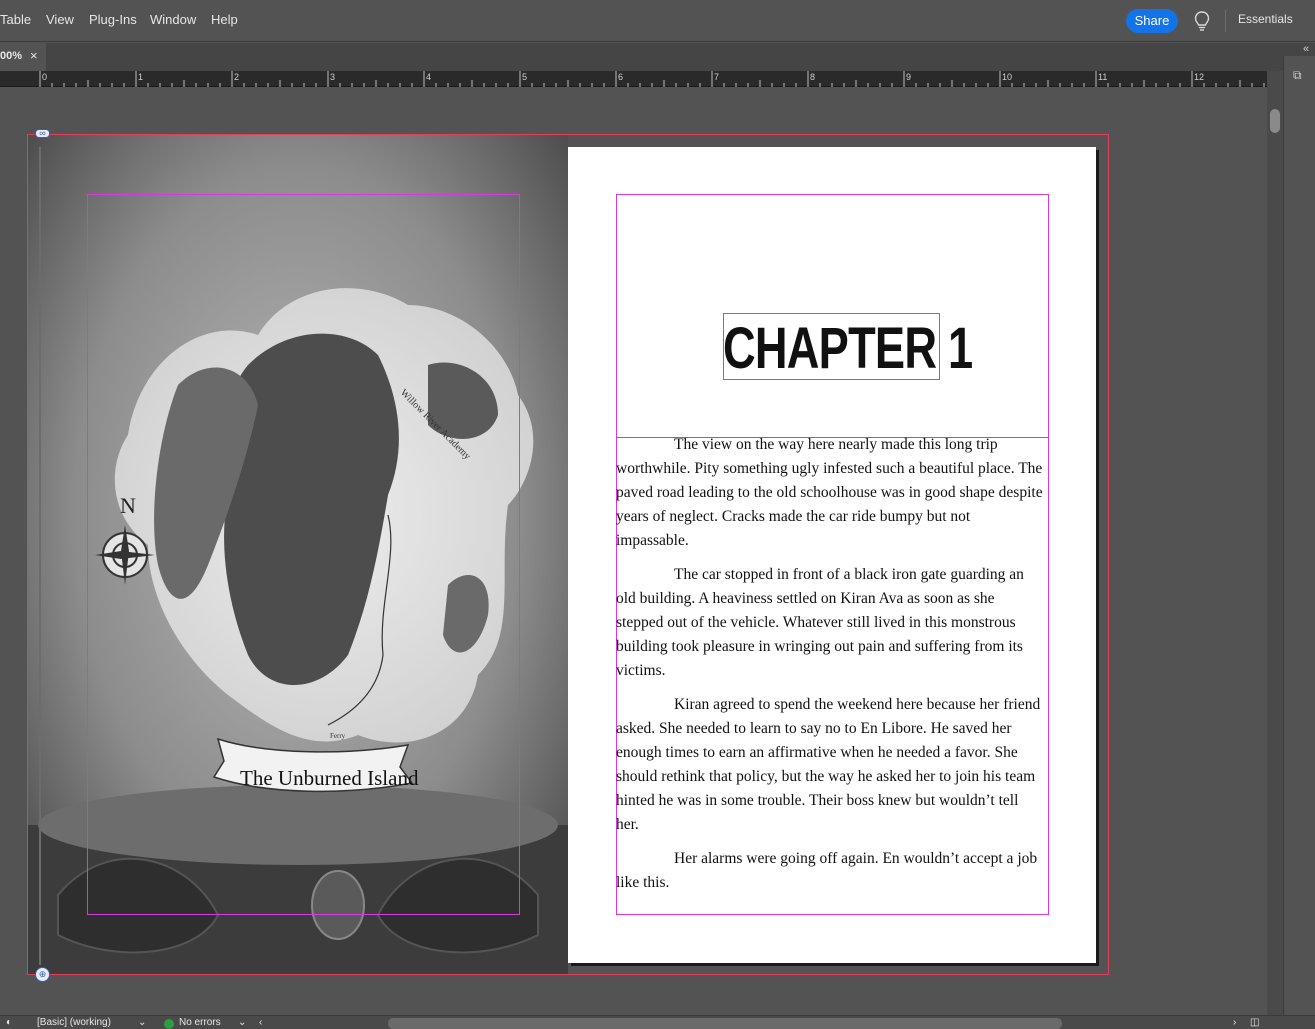 Image resolution: width=1315 pixels, height=1029 pixels. I want to click on panel-dock: ⧉, so click(1299, 536).